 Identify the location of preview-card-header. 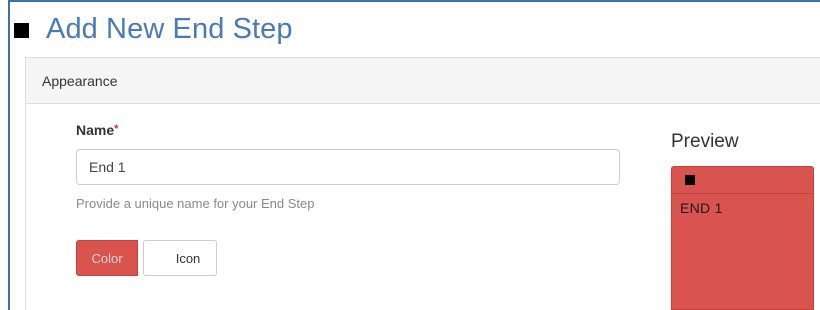
(742, 180).